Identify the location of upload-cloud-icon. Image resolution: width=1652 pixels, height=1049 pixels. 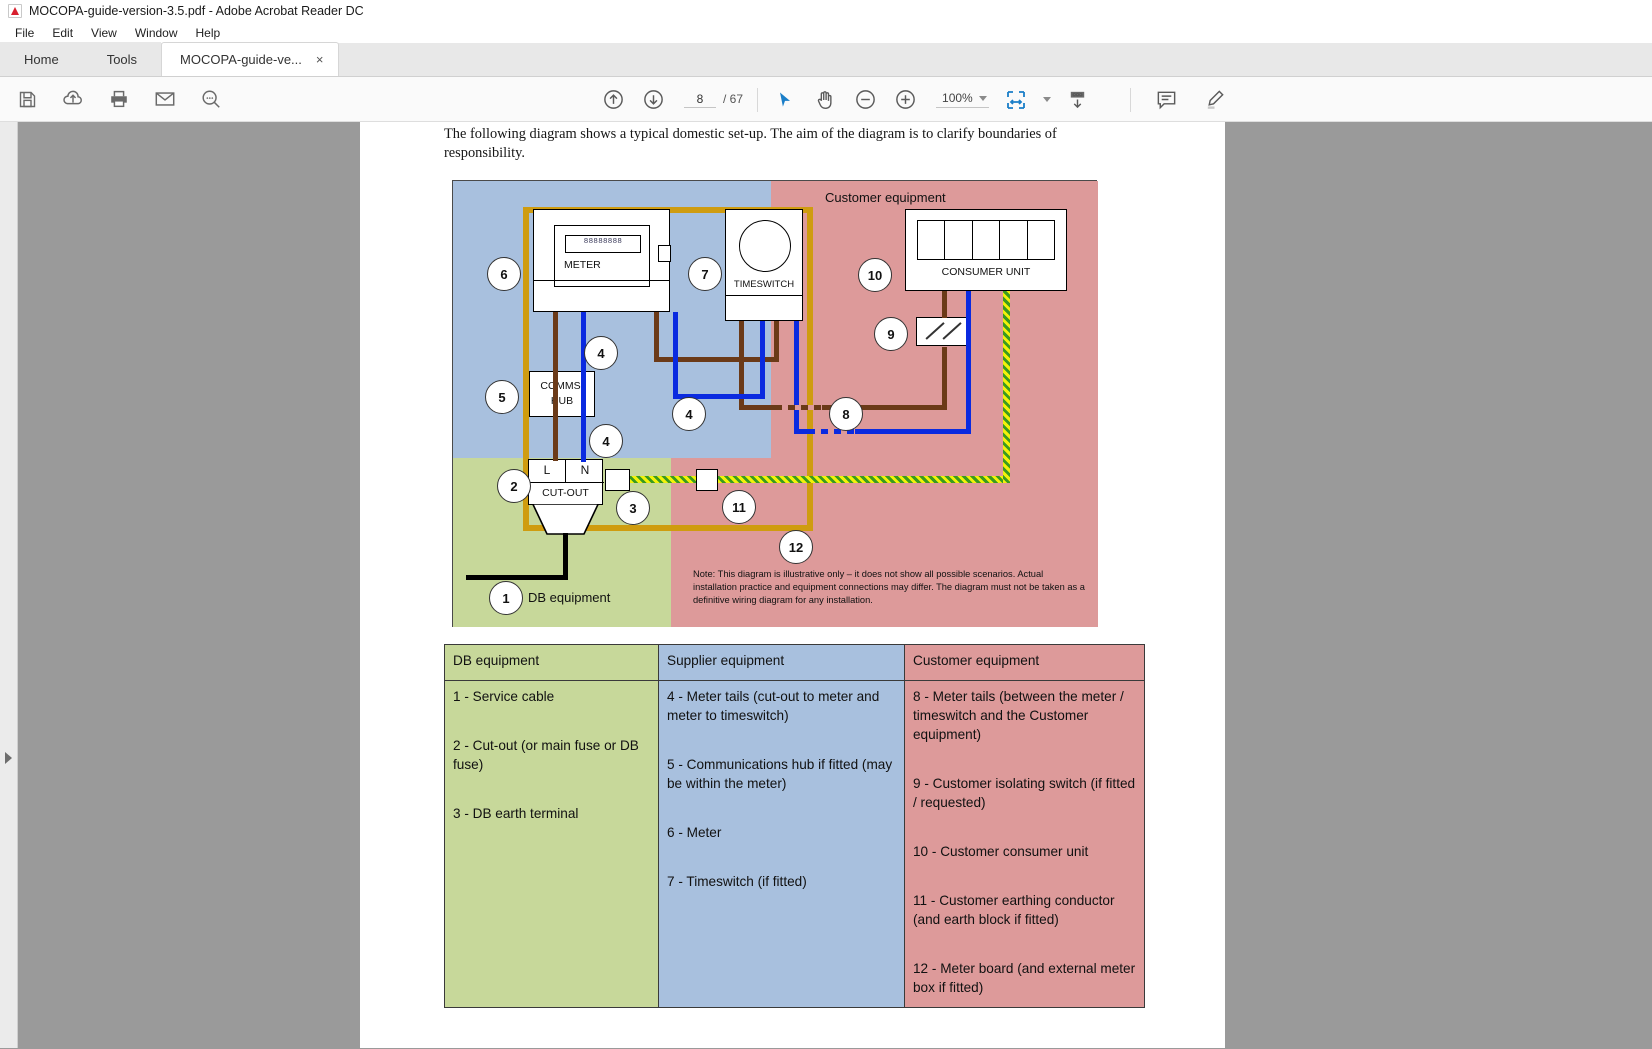
(73, 99).